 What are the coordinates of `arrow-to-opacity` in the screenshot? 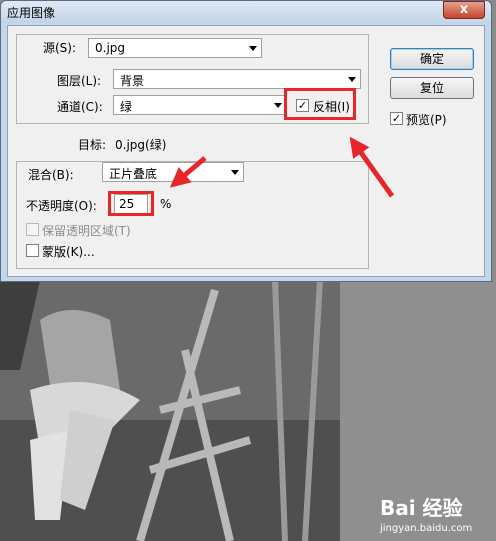 It's located at (188, 172).